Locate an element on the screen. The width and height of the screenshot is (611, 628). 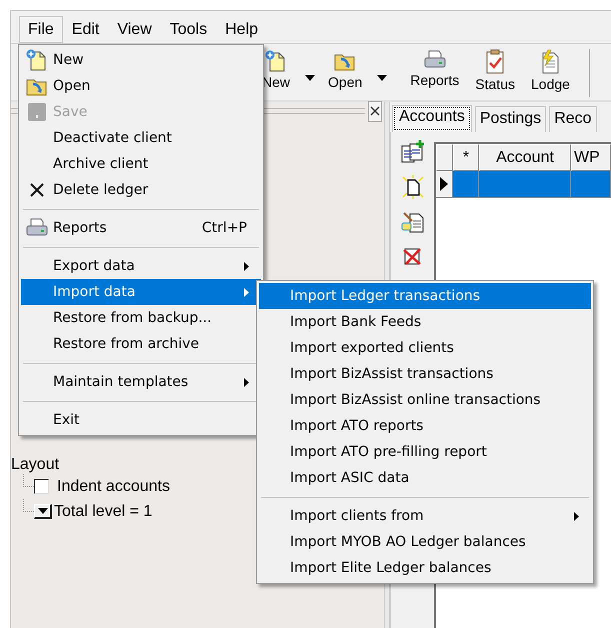
menu-item: Import clients from is located at coordinates (425, 516).